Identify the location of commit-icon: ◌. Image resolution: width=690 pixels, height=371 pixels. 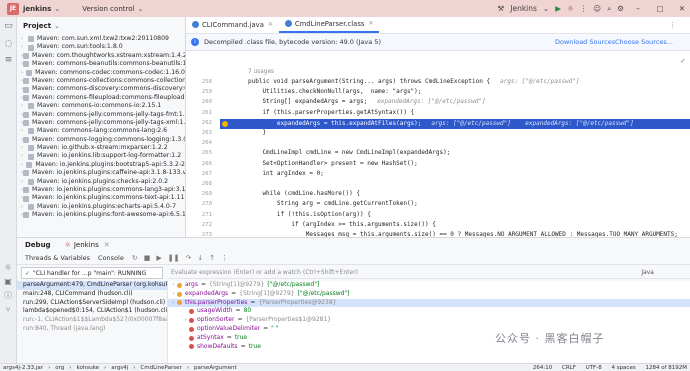
(8, 44).